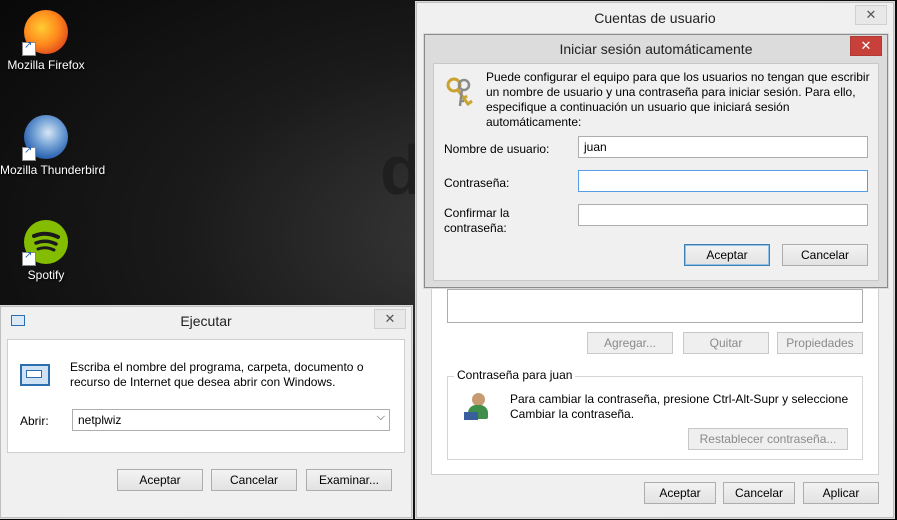  What do you see at coordinates (477, 183) in the screenshot?
I see `password-label: Contraseña:` at bounding box center [477, 183].